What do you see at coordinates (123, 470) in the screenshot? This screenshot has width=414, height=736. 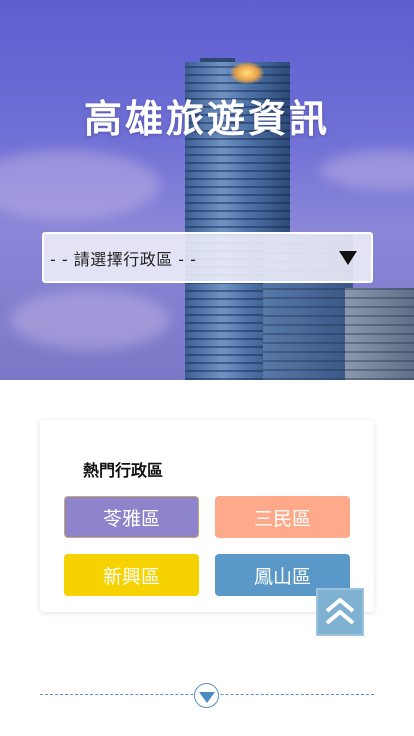 I see `popular-districts-title: 熱門行政區` at bounding box center [123, 470].